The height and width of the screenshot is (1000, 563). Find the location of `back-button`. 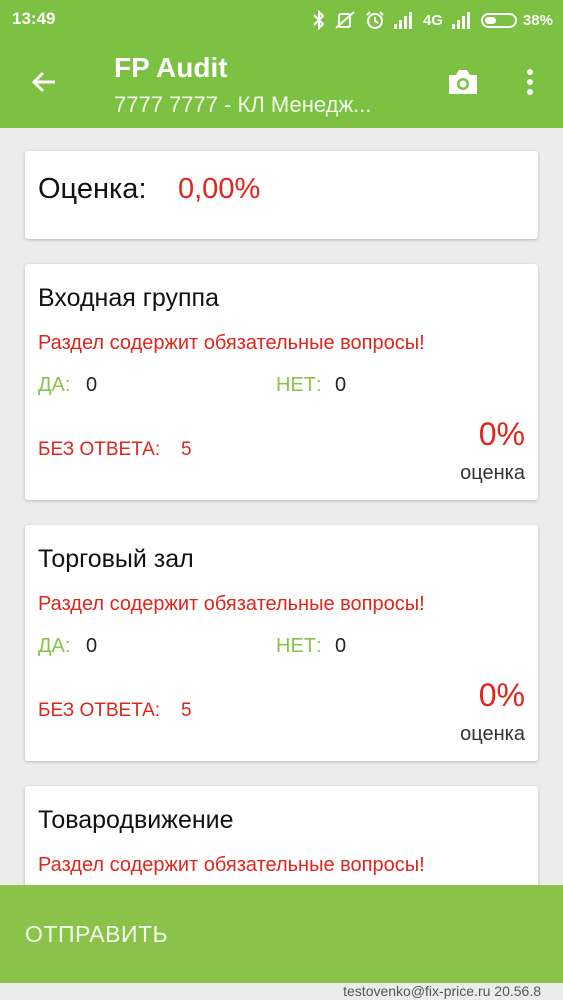

back-button is located at coordinates (44, 84).